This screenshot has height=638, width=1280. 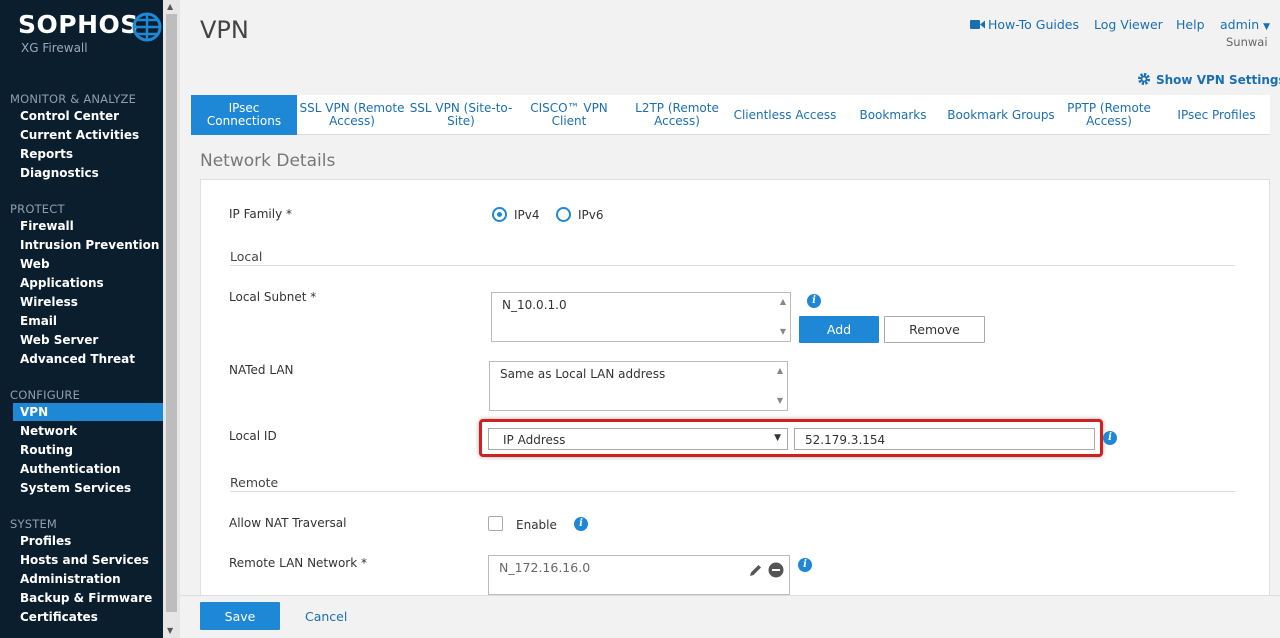 What do you see at coordinates (1240, 24) in the screenshot?
I see `admin-label: admin` at bounding box center [1240, 24].